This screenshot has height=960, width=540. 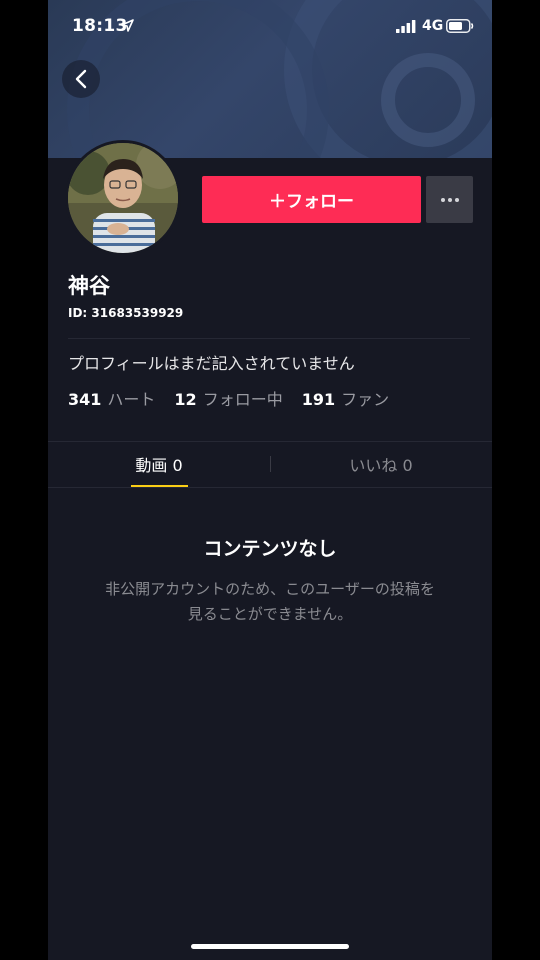 I want to click on more-options-button, so click(x=449, y=199).